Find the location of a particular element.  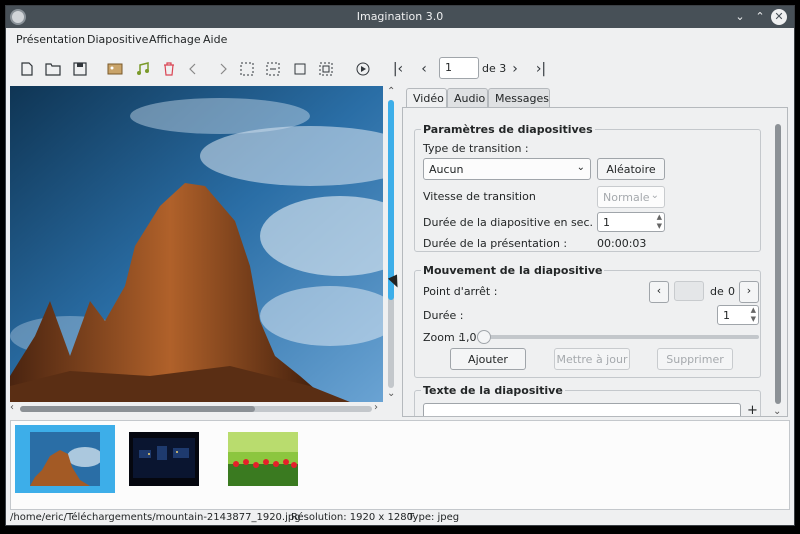

slide-text-title: Texte de la diapositive is located at coordinates (493, 390).